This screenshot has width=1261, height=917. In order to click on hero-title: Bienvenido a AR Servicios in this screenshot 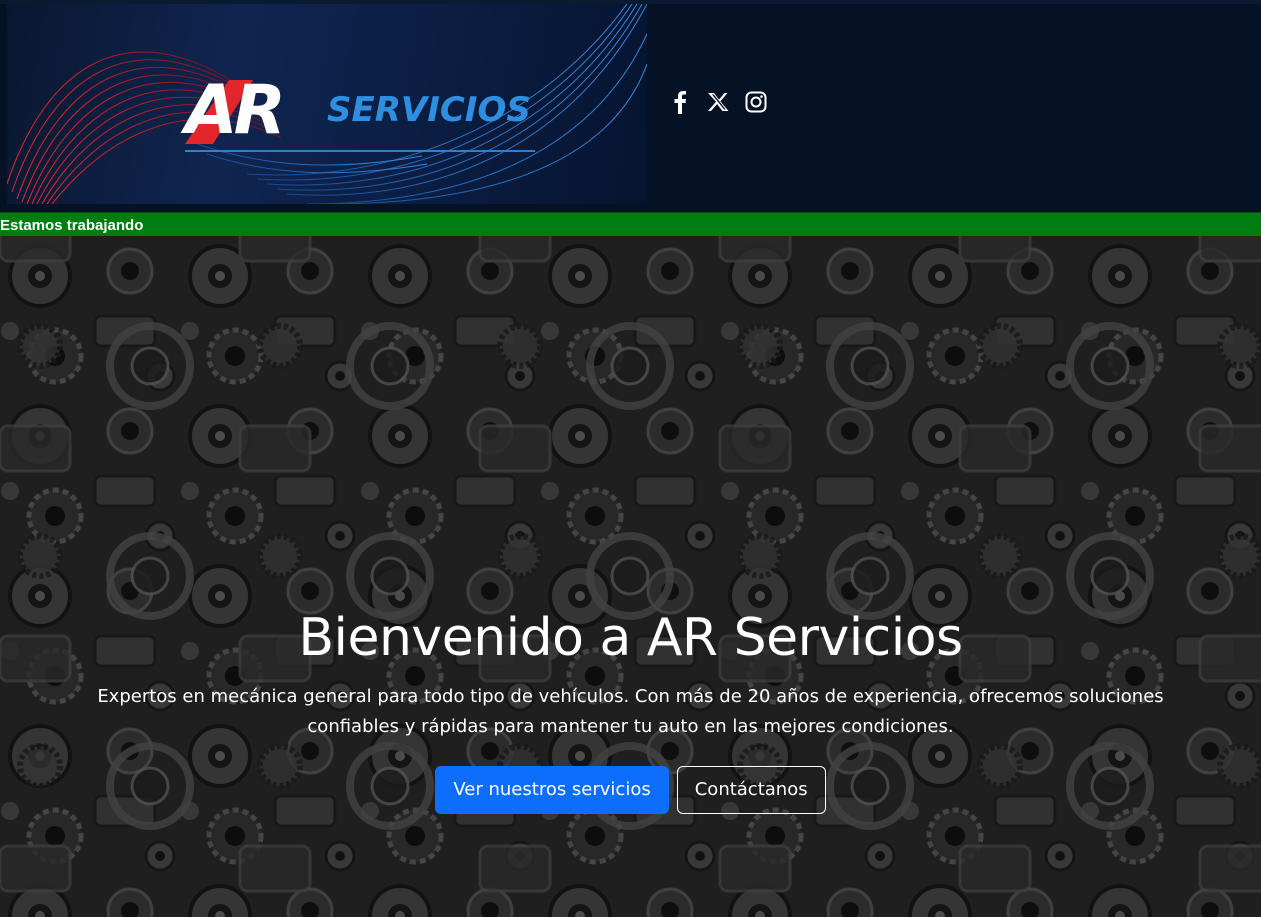, I will do `click(630, 638)`.